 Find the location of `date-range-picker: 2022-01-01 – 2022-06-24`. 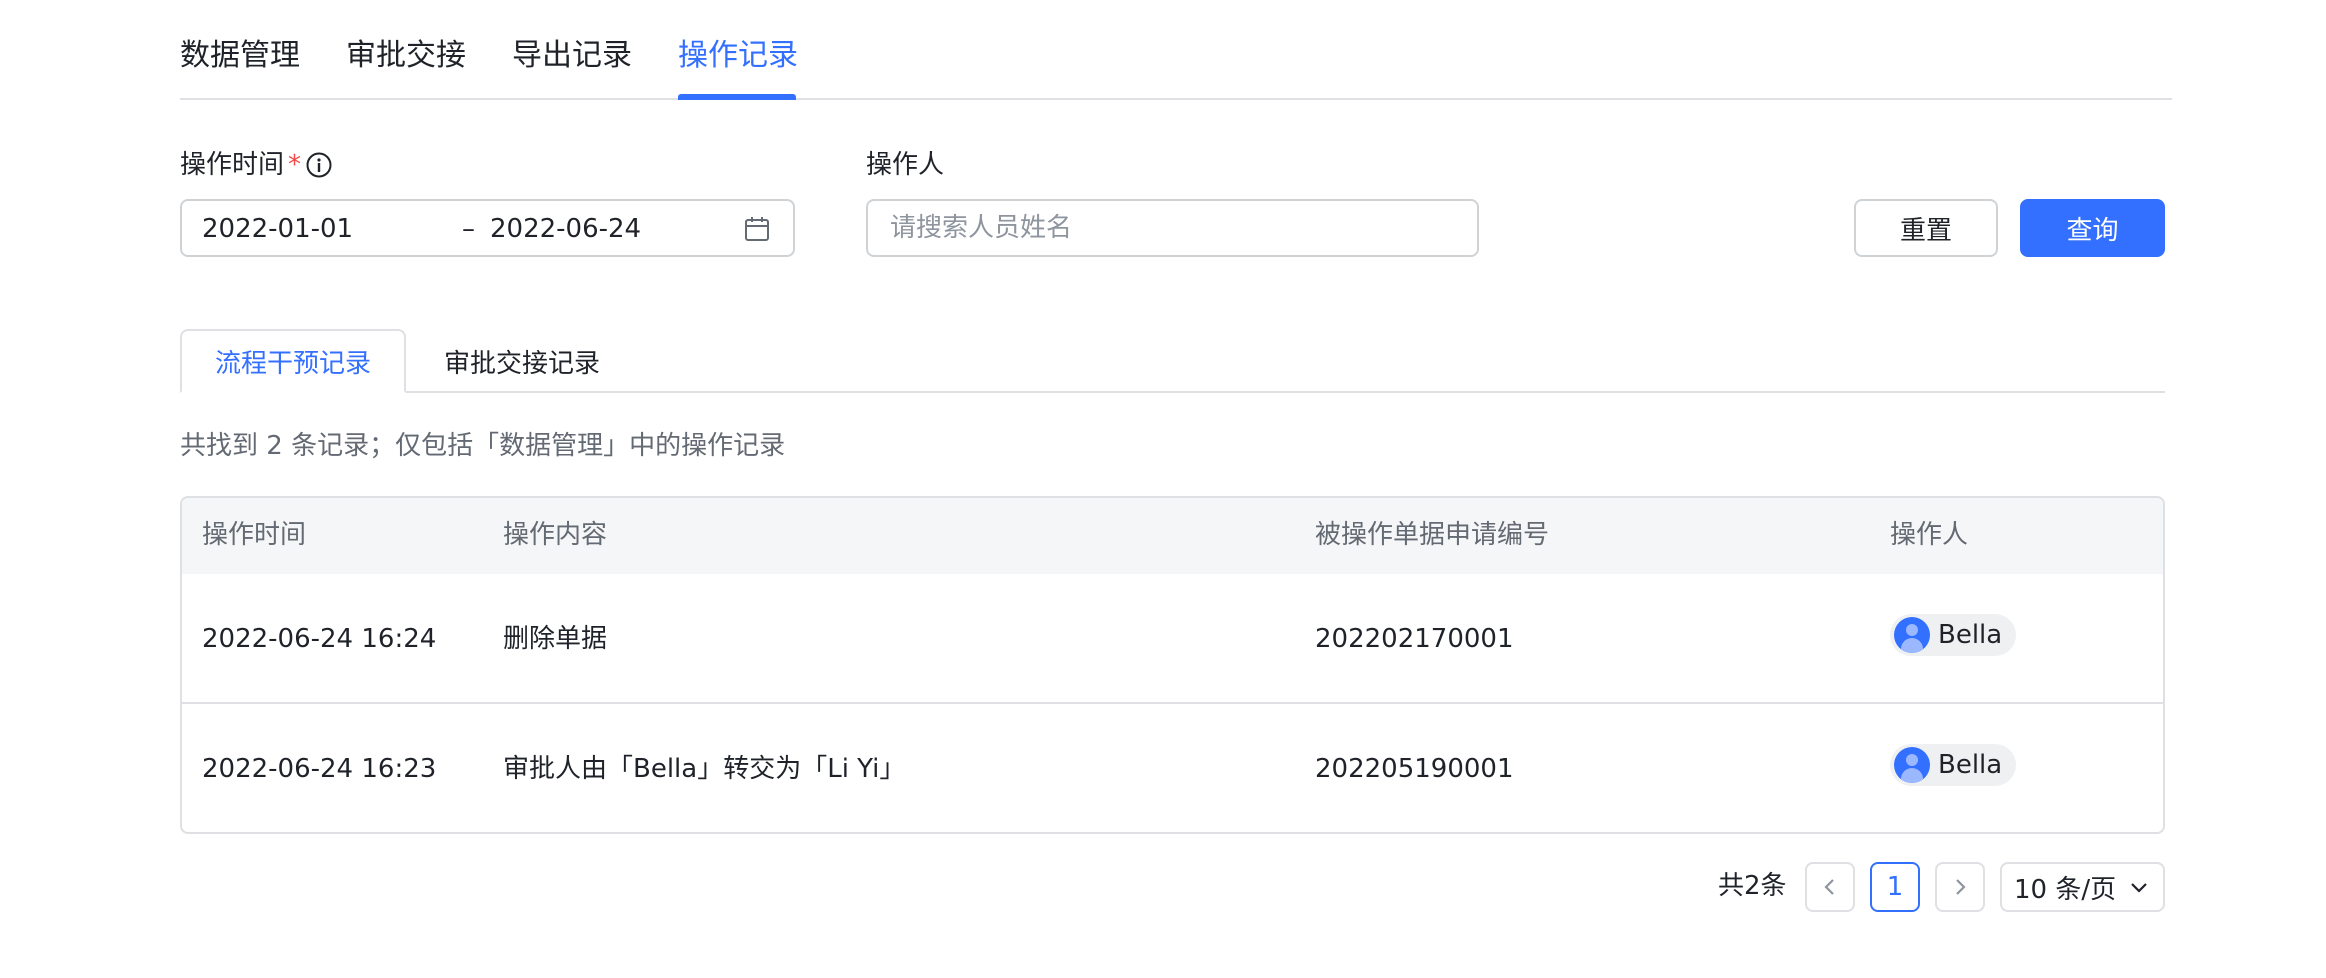

date-range-picker: 2022-01-01 – 2022-06-24 is located at coordinates (487, 228).